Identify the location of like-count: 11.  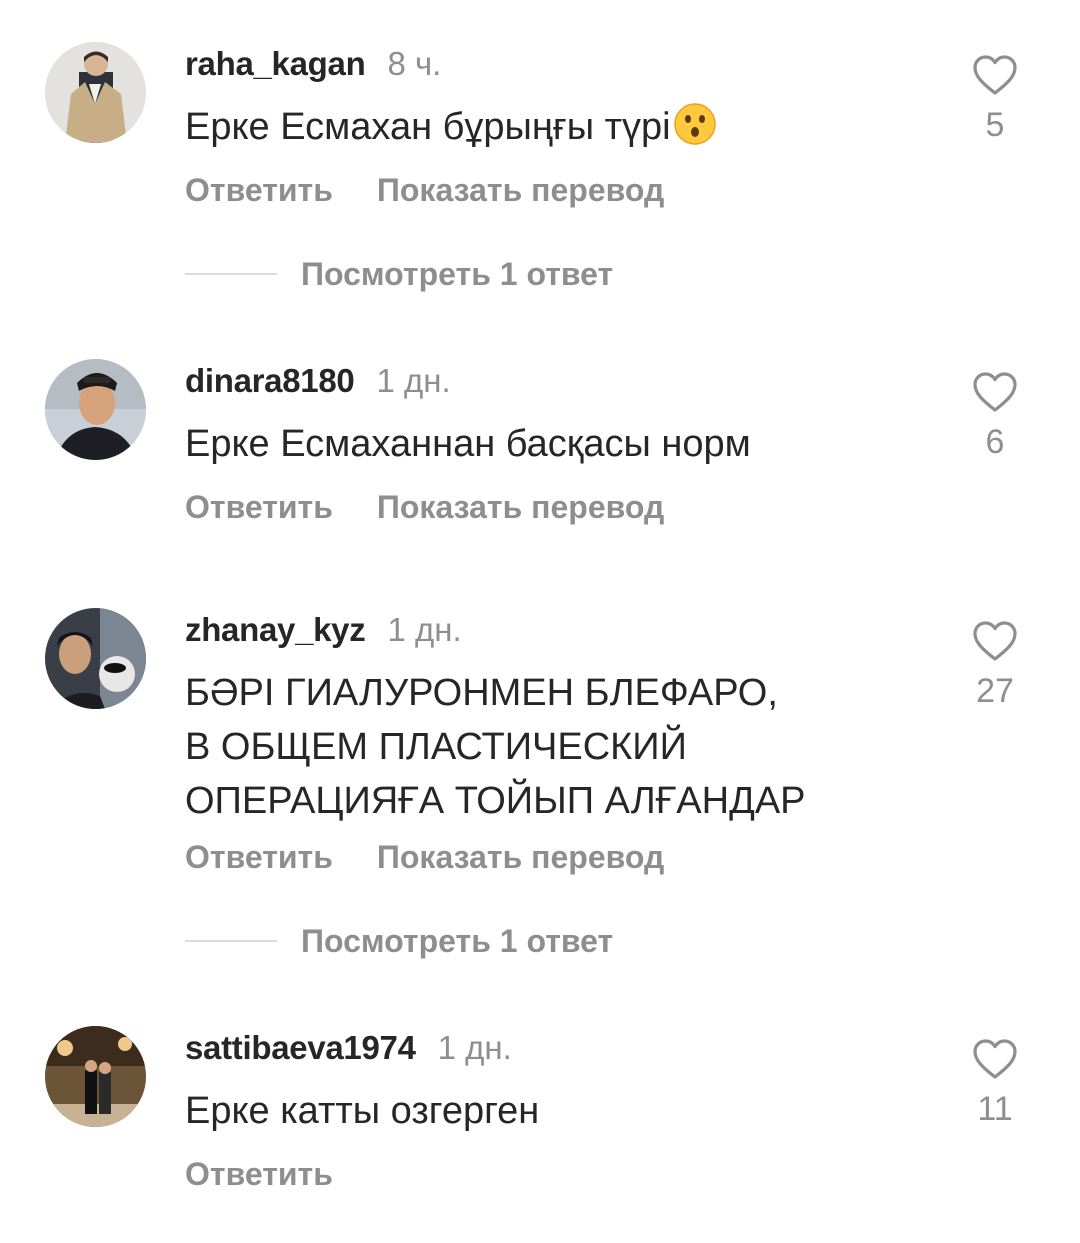
(995, 1109).